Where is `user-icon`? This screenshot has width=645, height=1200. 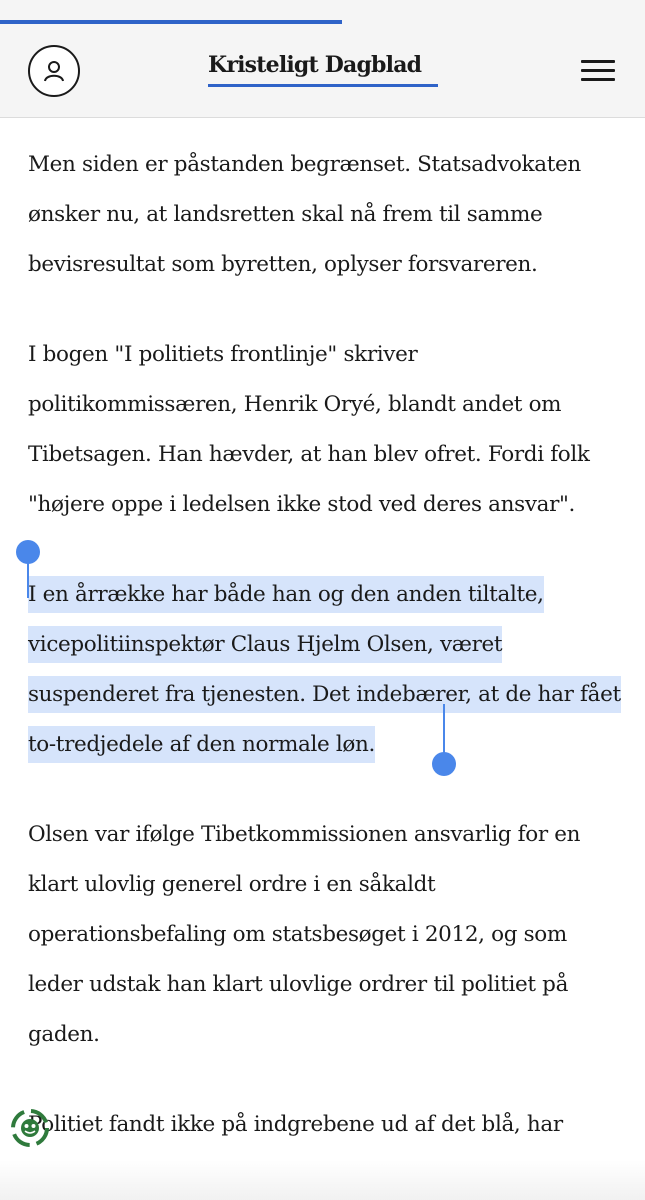
user-icon is located at coordinates (54, 71).